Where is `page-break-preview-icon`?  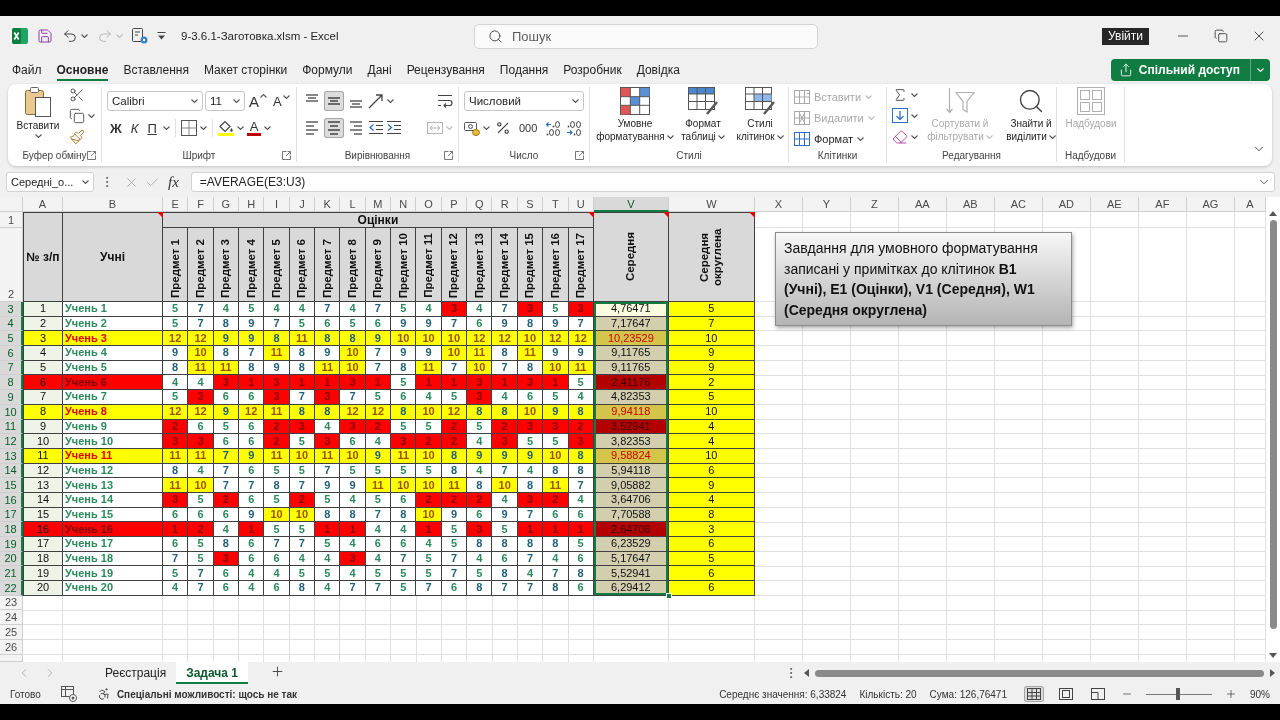
page-break-preview-icon is located at coordinates (1098, 694).